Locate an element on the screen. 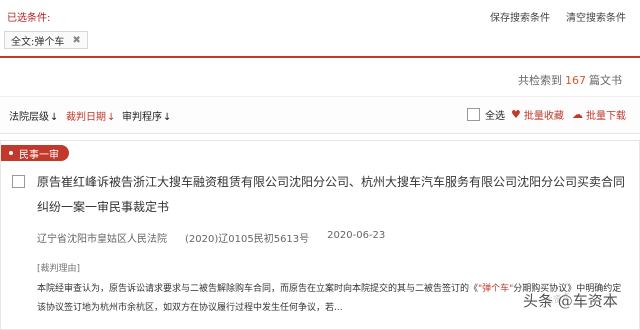 This screenshot has height=330, width=640. sort-bar: 法院层级↓ 裁判日期↓ 审判程序↓ 全选 ♥ 批量收藏 ☁ 批量下载 is located at coordinates (320, 115).